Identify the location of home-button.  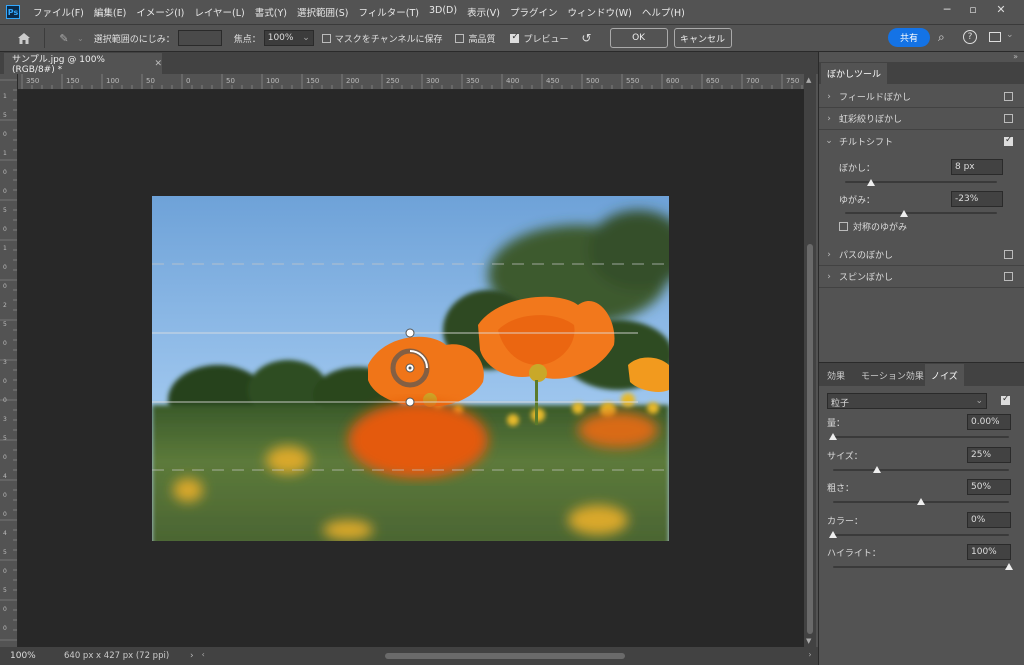
(24, 38).